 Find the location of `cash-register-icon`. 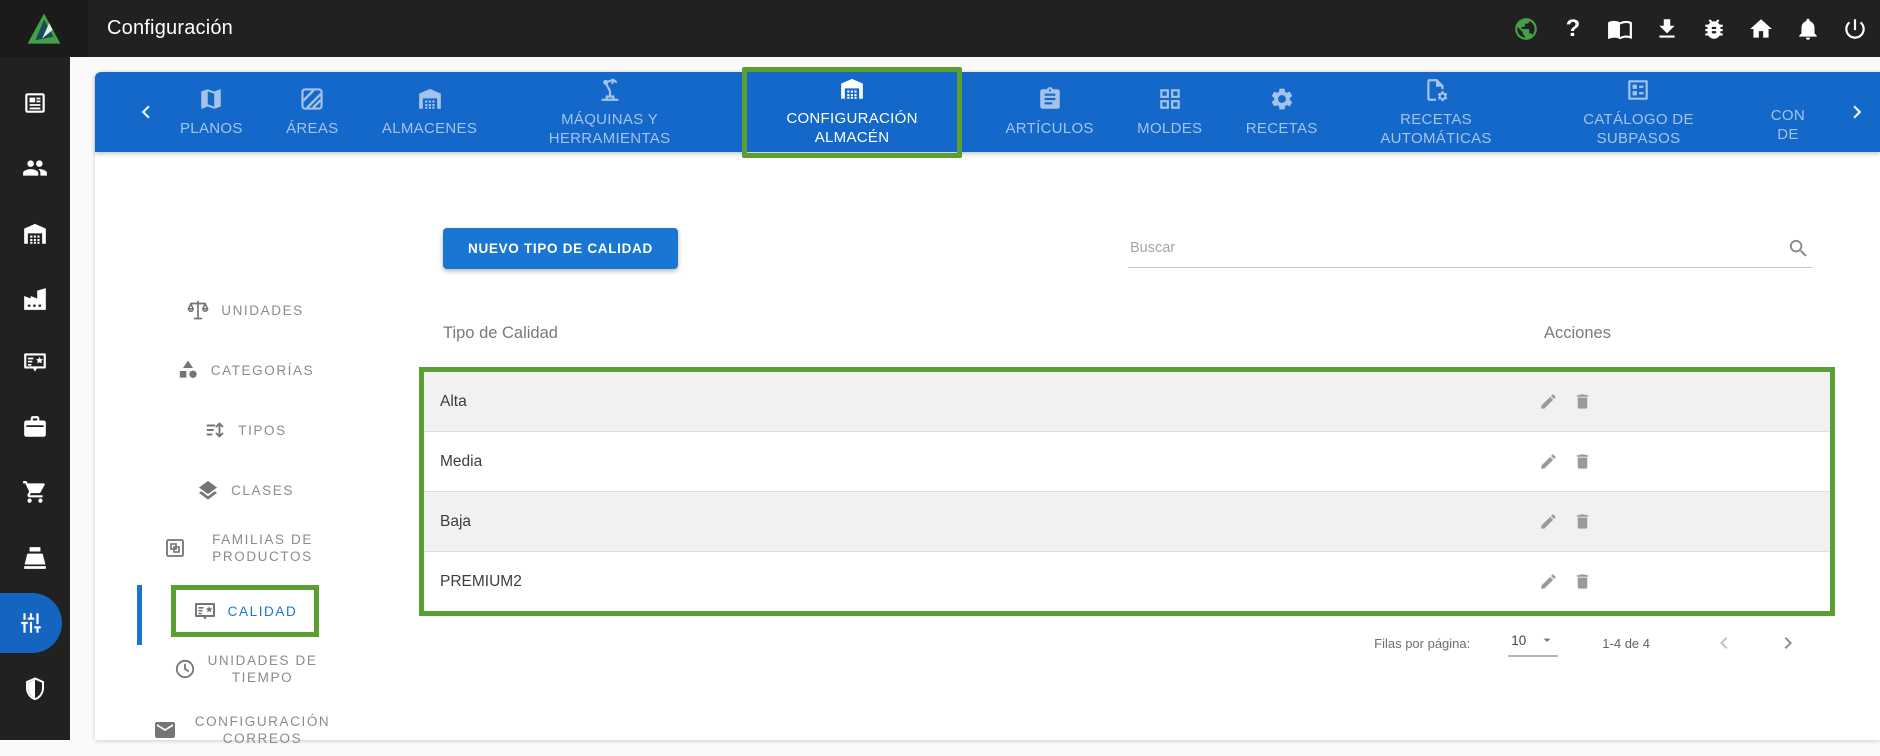

cash-register-icon is located at coordinates (35, 558).